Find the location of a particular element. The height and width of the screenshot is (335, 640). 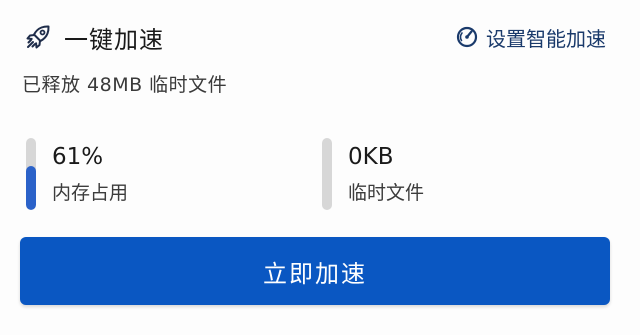

smart-accel-link: 设置智能加速 is located at coordinates (531, 37).